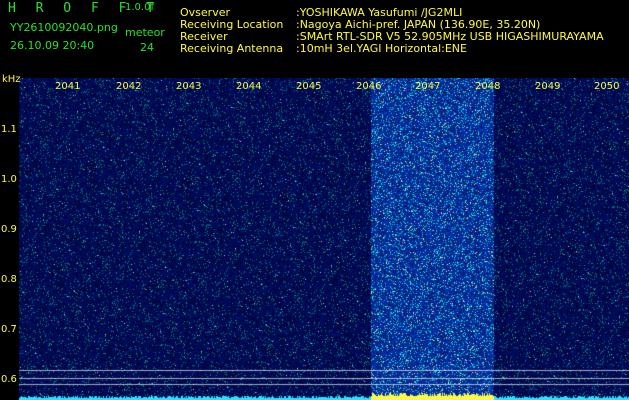 This screenshot has height=400, width=629. Describe the element at coordinates (145, 32) in the screenshot. I see `meteor-label: meteor` at that location.